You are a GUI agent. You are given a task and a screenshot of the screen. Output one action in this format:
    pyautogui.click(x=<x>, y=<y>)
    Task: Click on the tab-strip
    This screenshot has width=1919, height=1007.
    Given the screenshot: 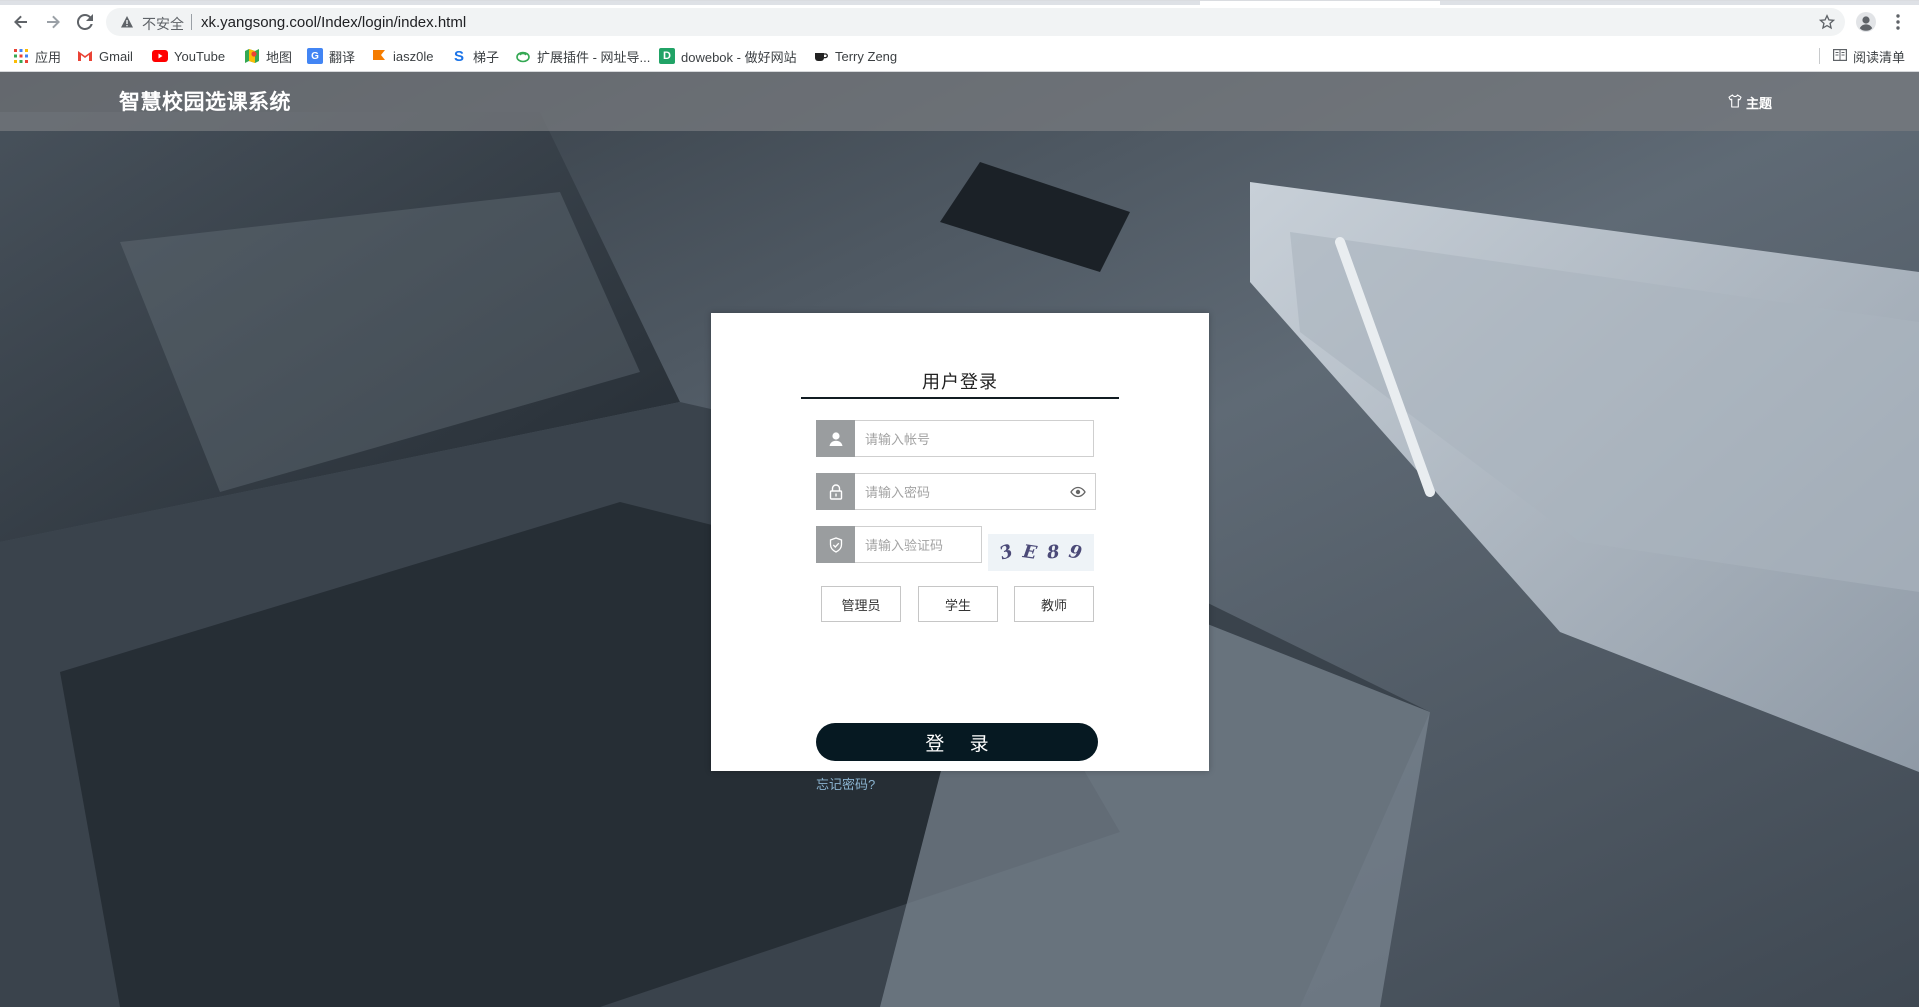 What is the action you would take?
    pyautogui.click(x=959, y=3)
    